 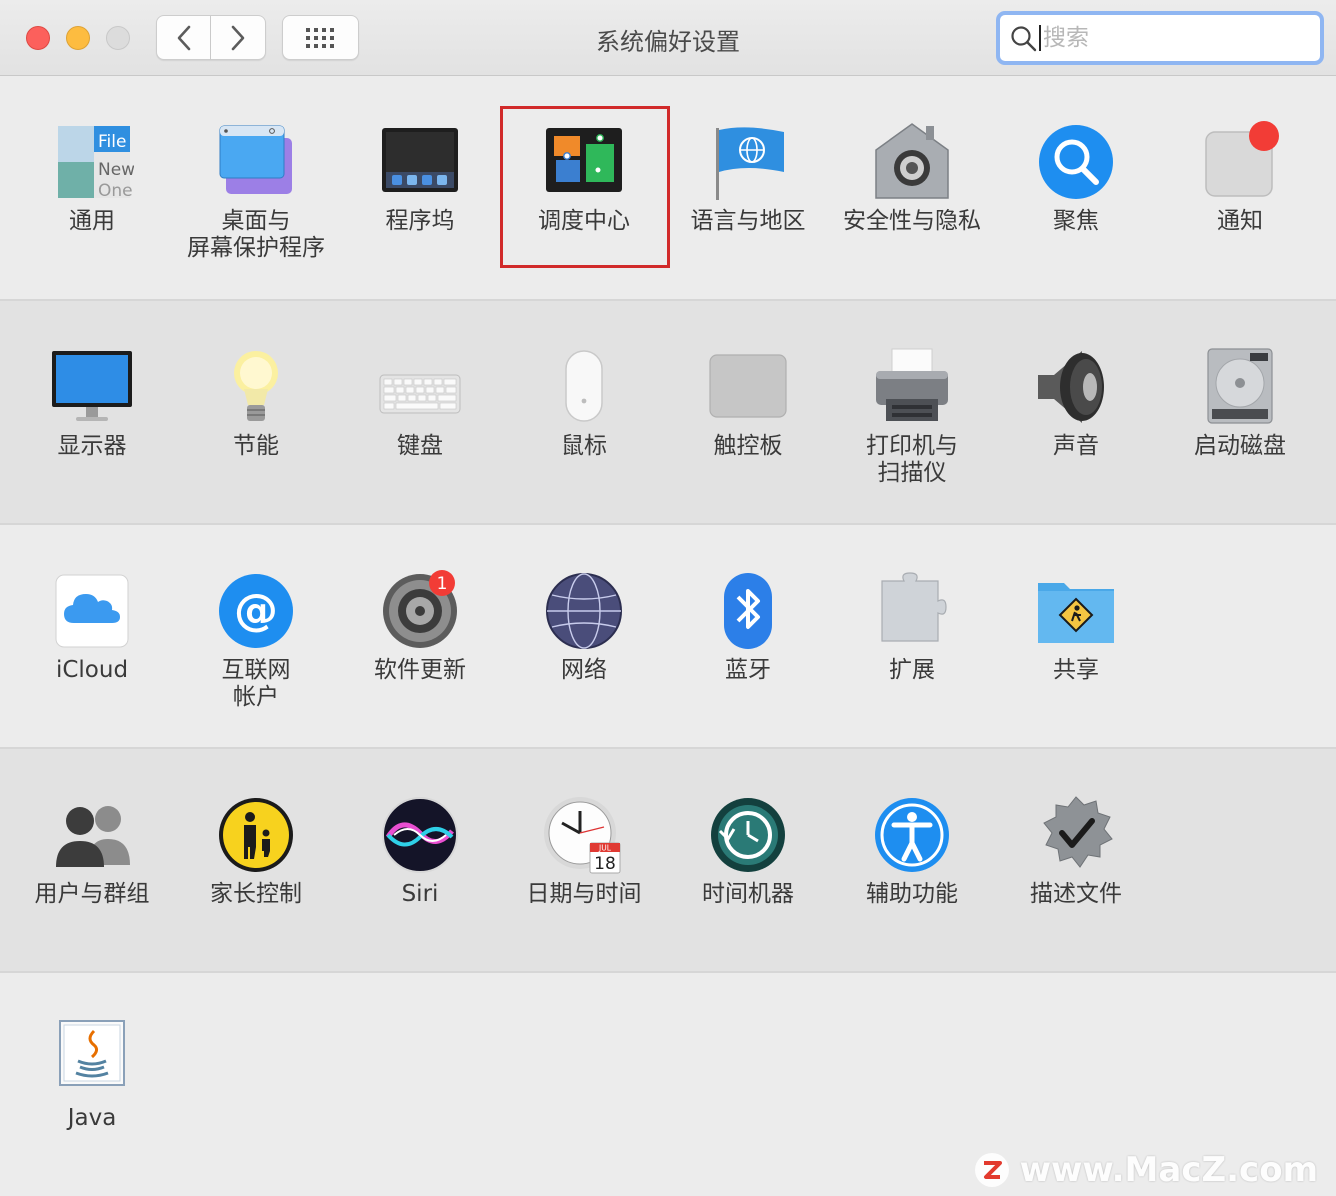 I want to click on sharing-icon, so click(x=1076, y=613).